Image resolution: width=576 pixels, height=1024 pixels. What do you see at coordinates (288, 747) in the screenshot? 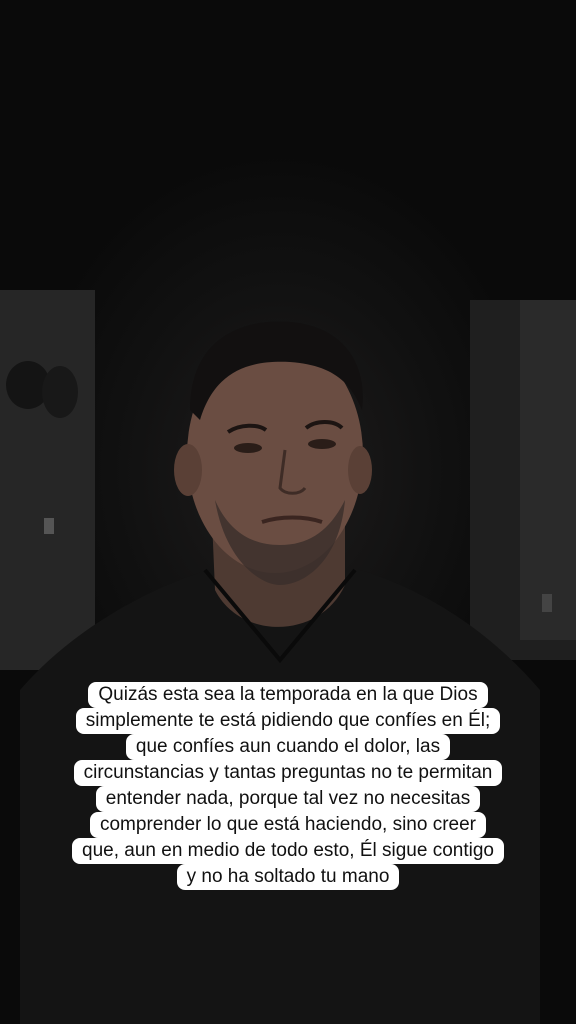
I see `caption-line: que confíes aun cuando el dolor, las` at bounding box center [288, 747].